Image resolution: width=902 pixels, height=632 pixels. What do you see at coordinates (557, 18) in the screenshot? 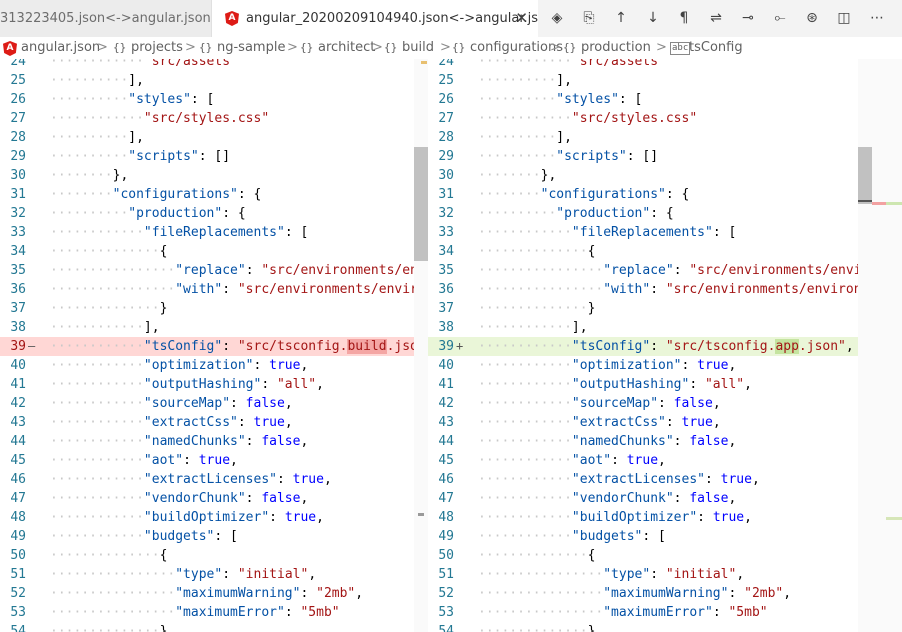
I see `open-changes-icon: ◈` at bounding box center [557, 18].